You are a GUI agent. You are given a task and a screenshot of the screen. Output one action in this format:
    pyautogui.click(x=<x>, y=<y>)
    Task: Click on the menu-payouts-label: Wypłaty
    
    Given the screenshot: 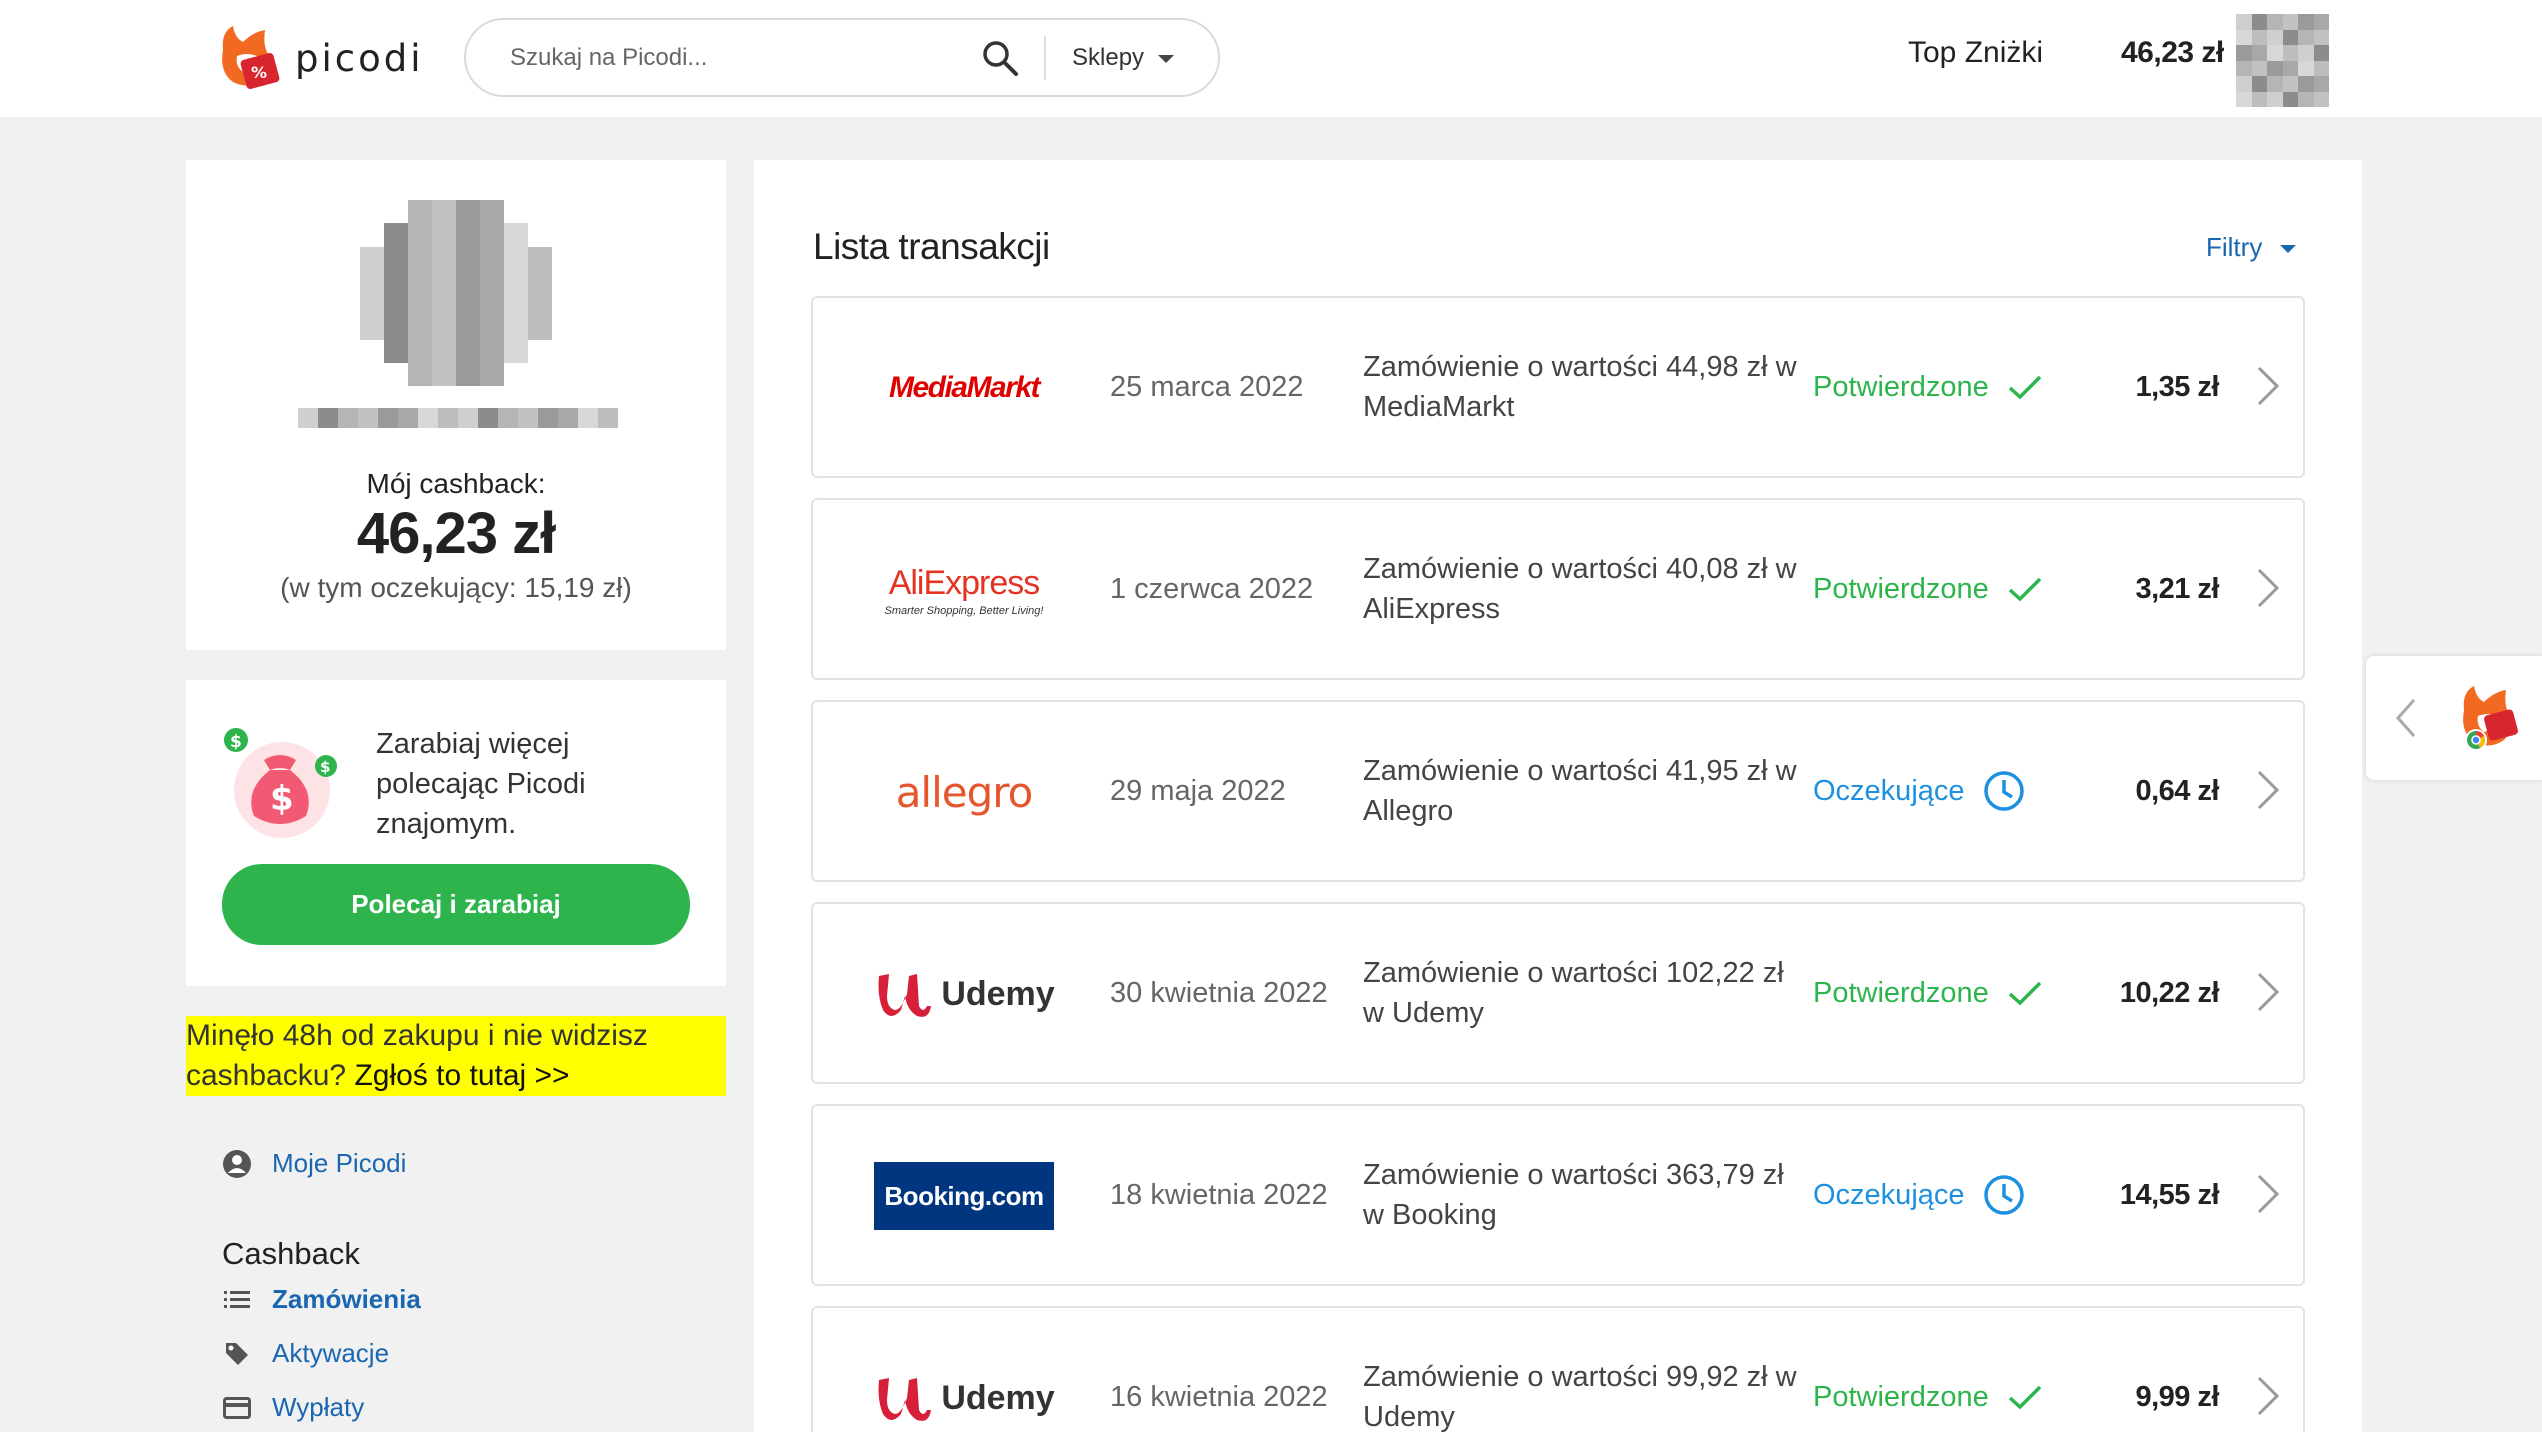 What is the action you would take?
    pyautogui.click(x=318, y=1407)
    